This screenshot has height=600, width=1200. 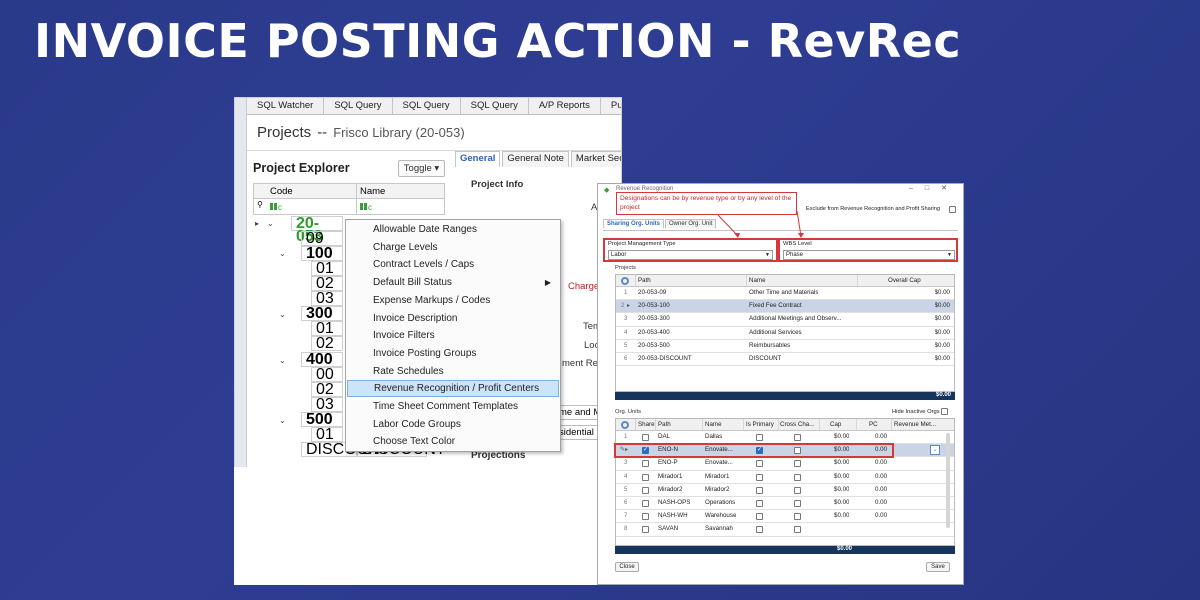 What do you see at coordinates (611, 106) in the screenshot?
I see `tab-purchase: Purchase` at bounding box center [611, 106].